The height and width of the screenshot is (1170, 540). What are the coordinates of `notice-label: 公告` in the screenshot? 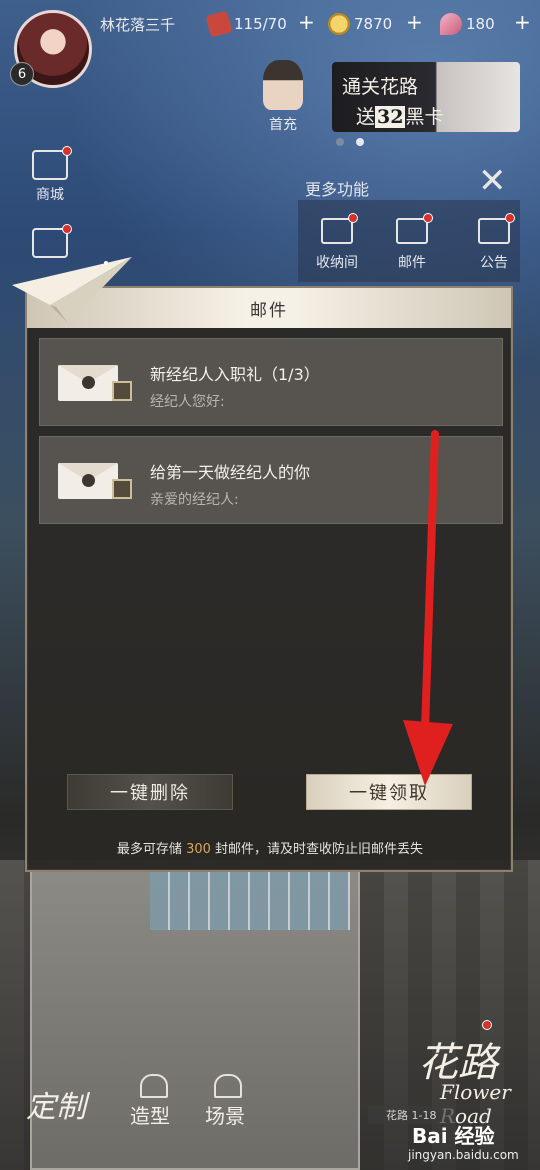 It's located at (494, 263).